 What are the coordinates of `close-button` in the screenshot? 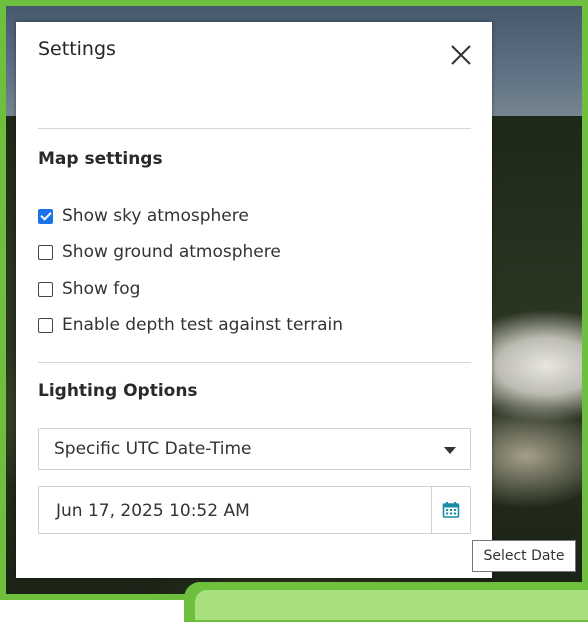 It's located at (461, 55).